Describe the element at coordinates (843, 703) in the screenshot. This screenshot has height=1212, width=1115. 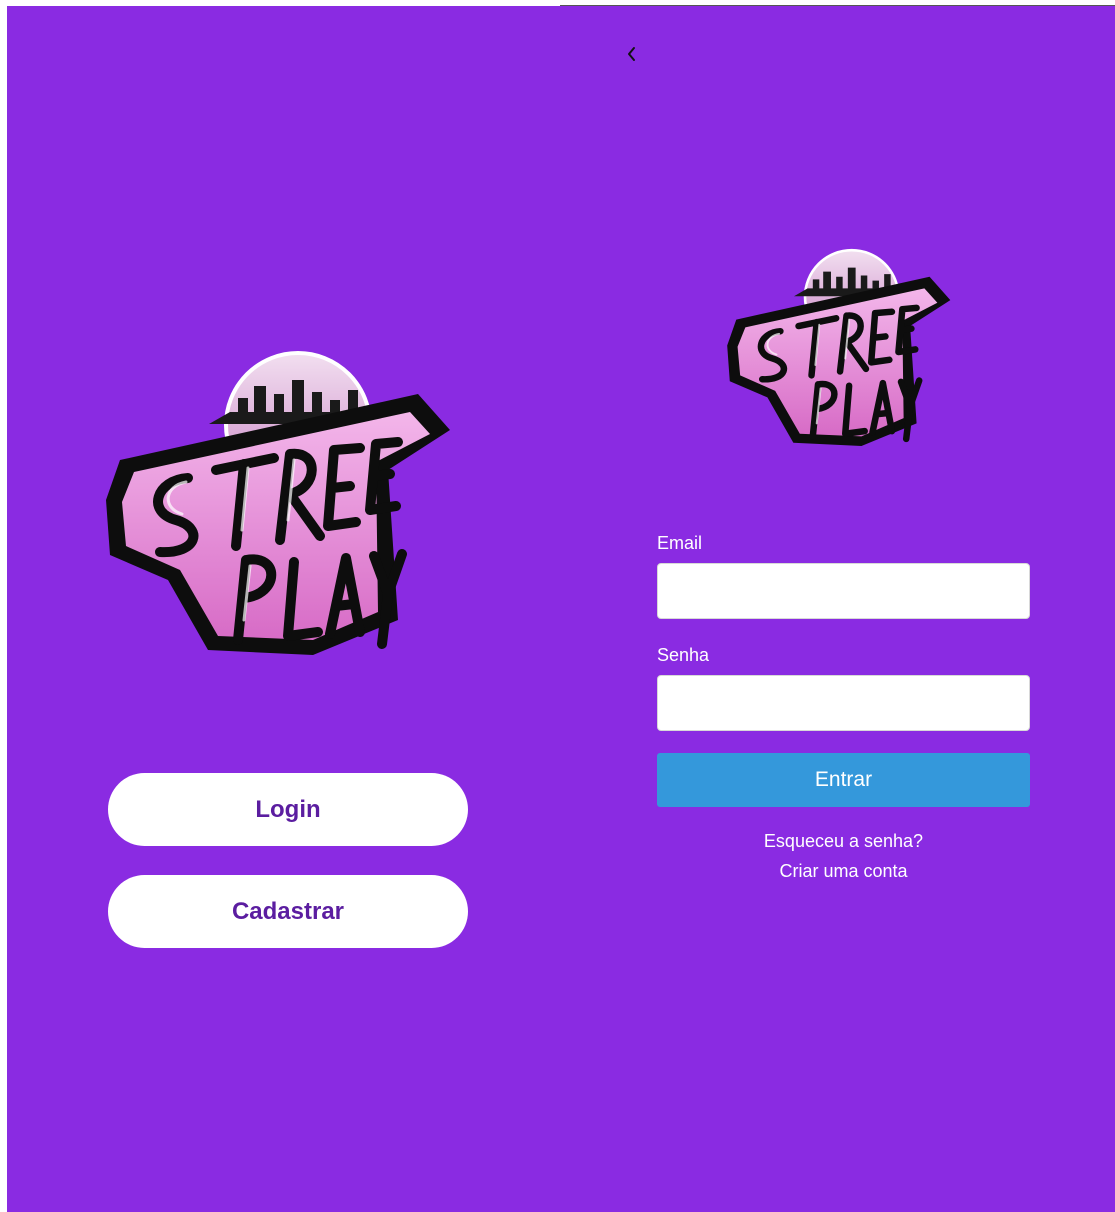
I see `password-field` at that location.